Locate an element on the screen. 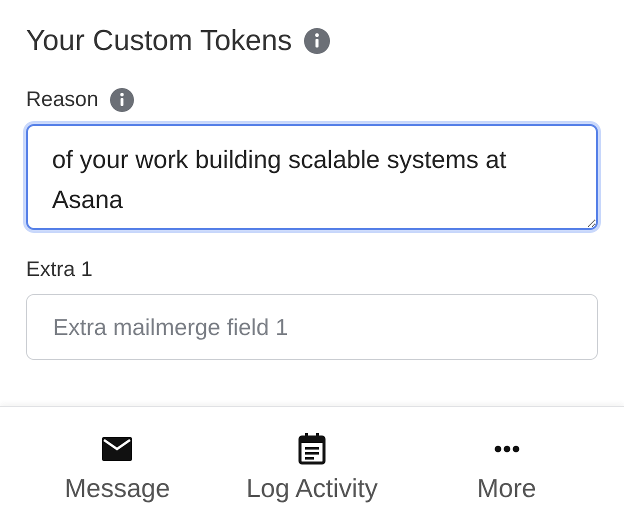 The height and width of the screenshot is (524, 624). nav-tab: More is located at coordinates (506, 468).